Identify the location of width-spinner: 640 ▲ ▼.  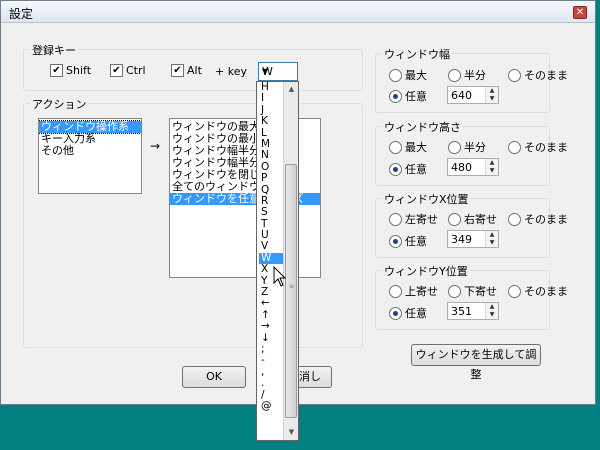
(473, 95).